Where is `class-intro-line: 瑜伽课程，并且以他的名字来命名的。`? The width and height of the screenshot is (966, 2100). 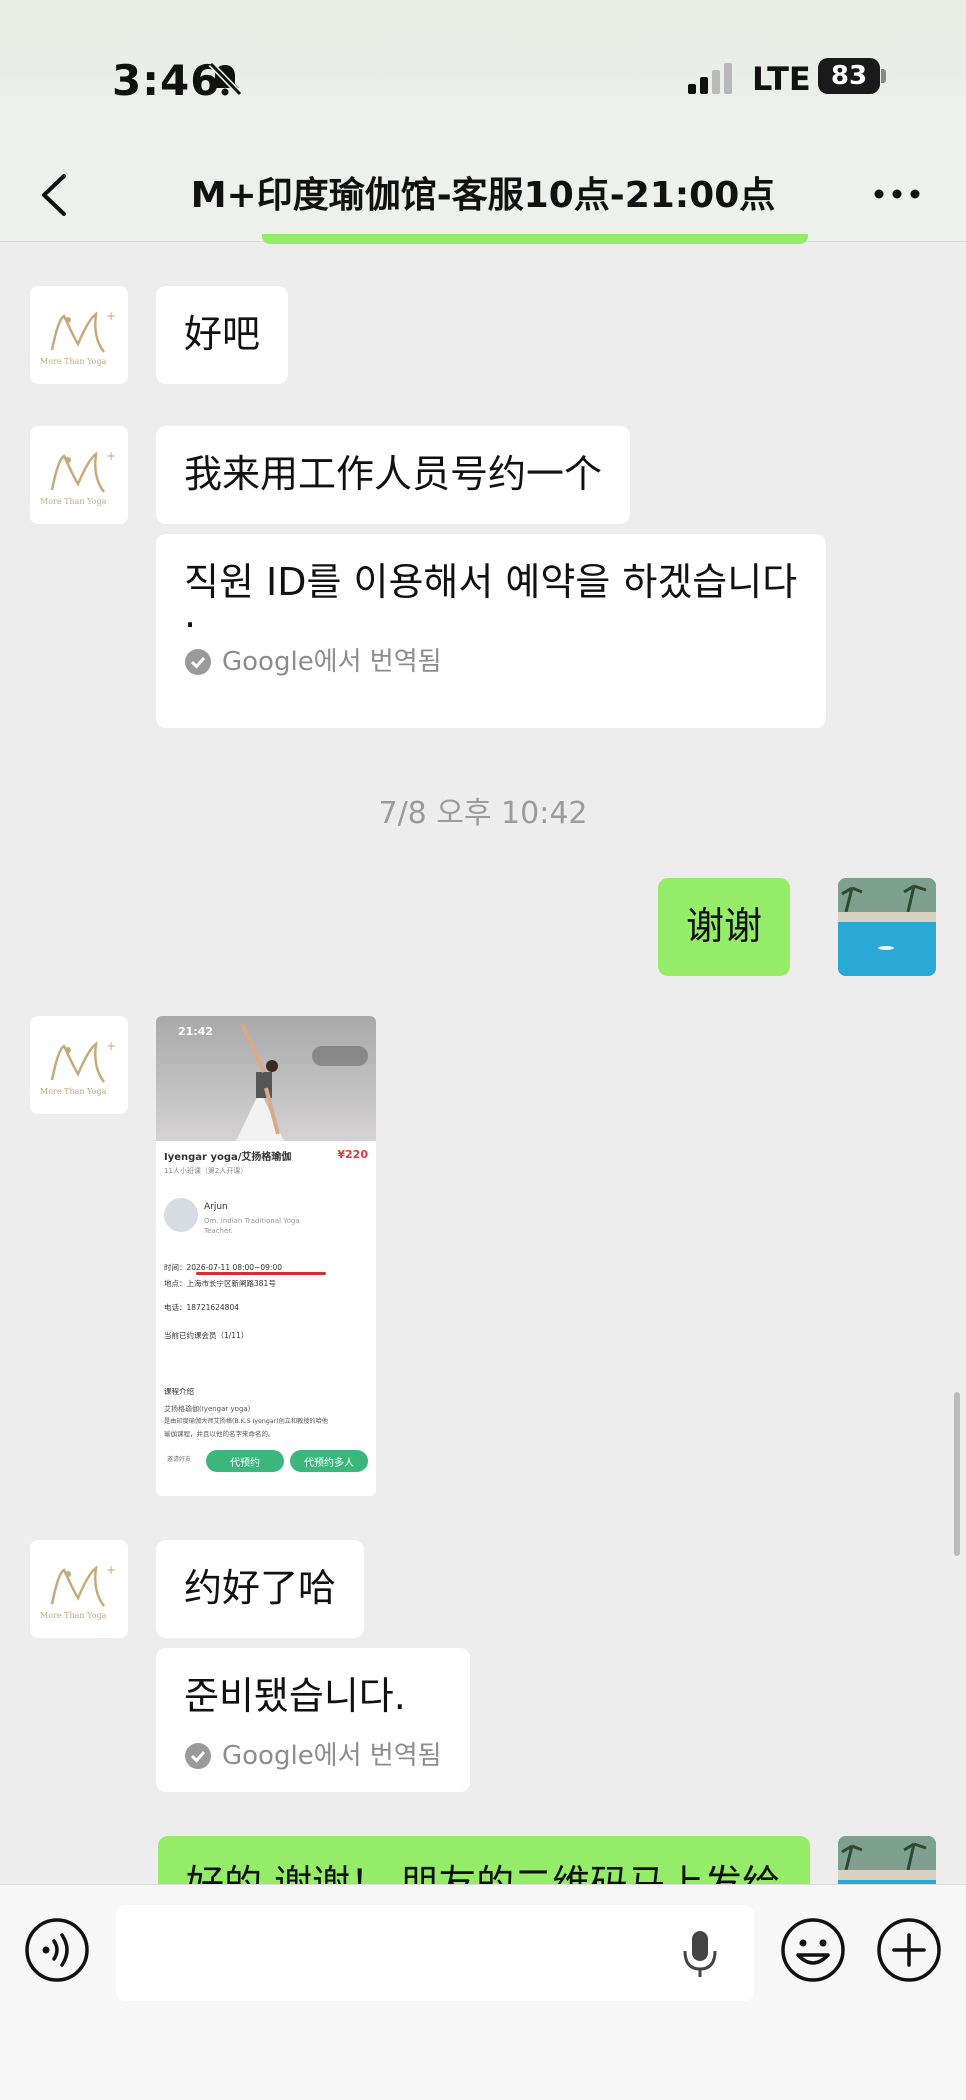 class-intro-line: 瑜伽课程，并且以他的名字来命名的。 is located at coordinates (219, 1434).